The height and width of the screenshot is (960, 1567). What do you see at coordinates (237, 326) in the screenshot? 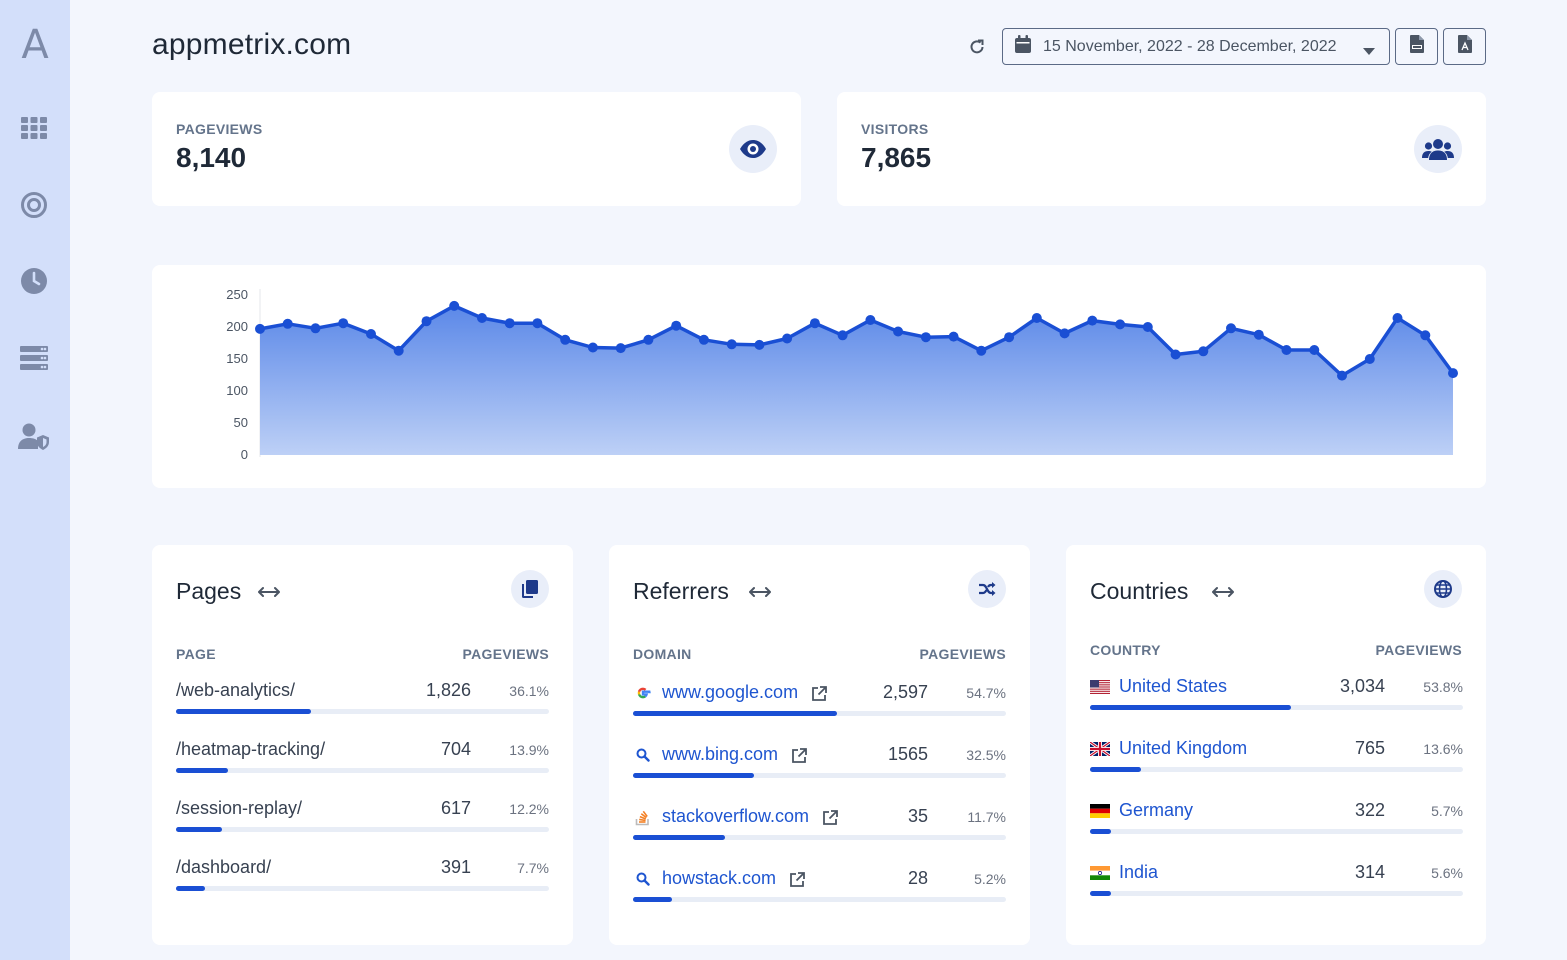
I see `y-tick-label: 200` at bounding box center [237, 326].